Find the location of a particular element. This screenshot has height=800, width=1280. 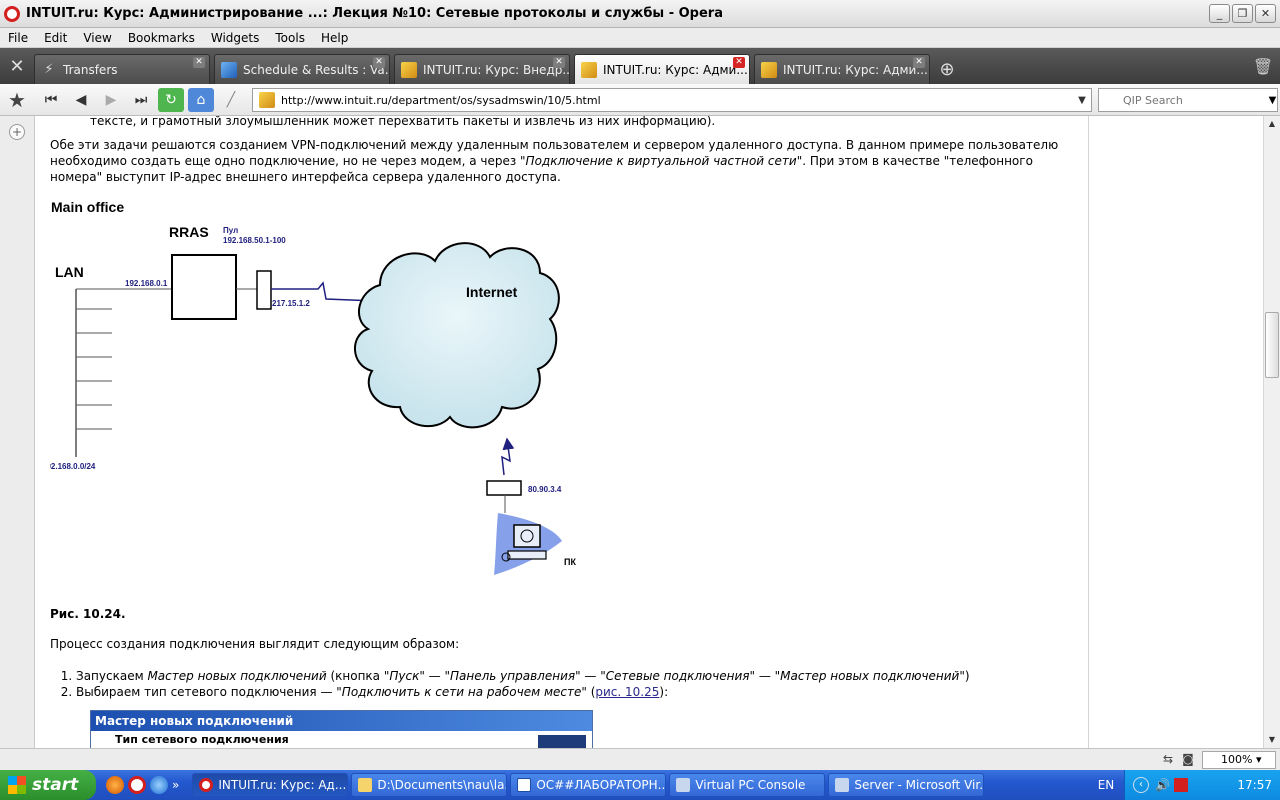

zoom-control: 100% ▾ is located at coordinates (1239, 760).